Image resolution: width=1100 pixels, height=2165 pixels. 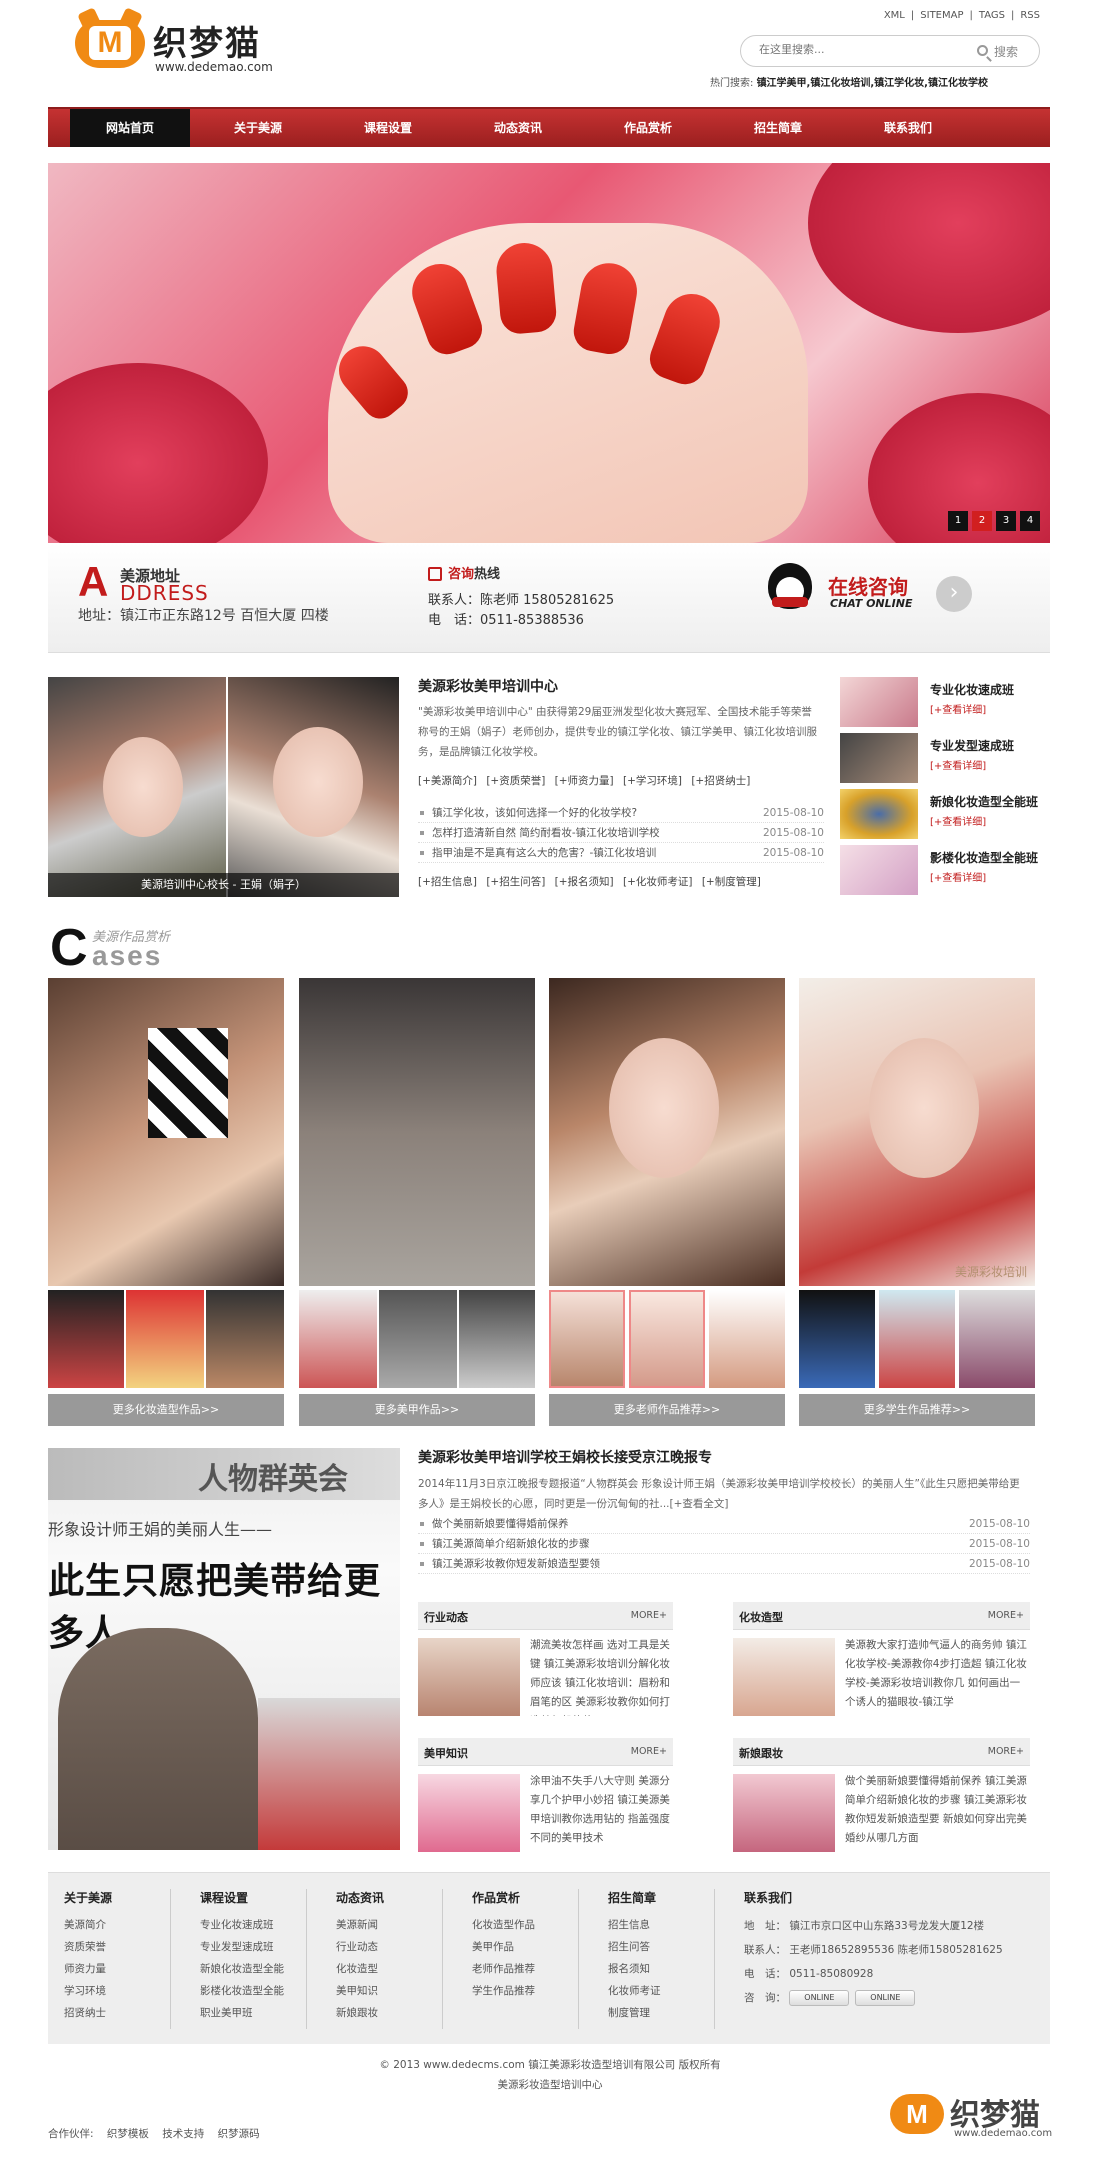 I want to click on list-item: 镇江美源彩妆教你短发新娘造型要领 2015-08-10, so click(x=724, y=1564).